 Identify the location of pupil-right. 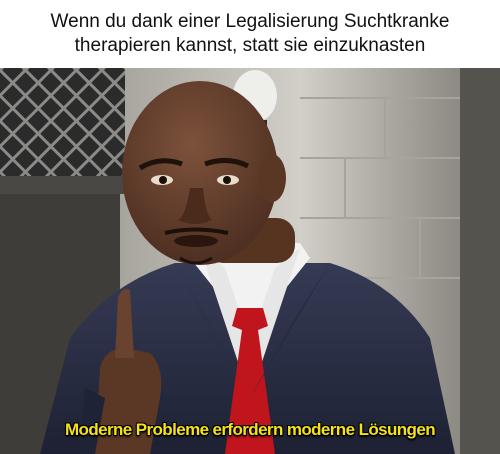
(227, 180).